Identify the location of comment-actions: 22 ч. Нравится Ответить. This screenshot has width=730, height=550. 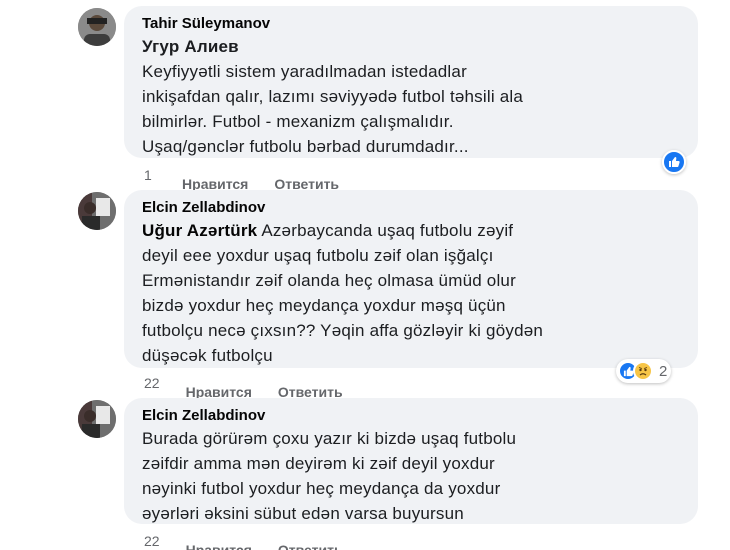
(256, 541).